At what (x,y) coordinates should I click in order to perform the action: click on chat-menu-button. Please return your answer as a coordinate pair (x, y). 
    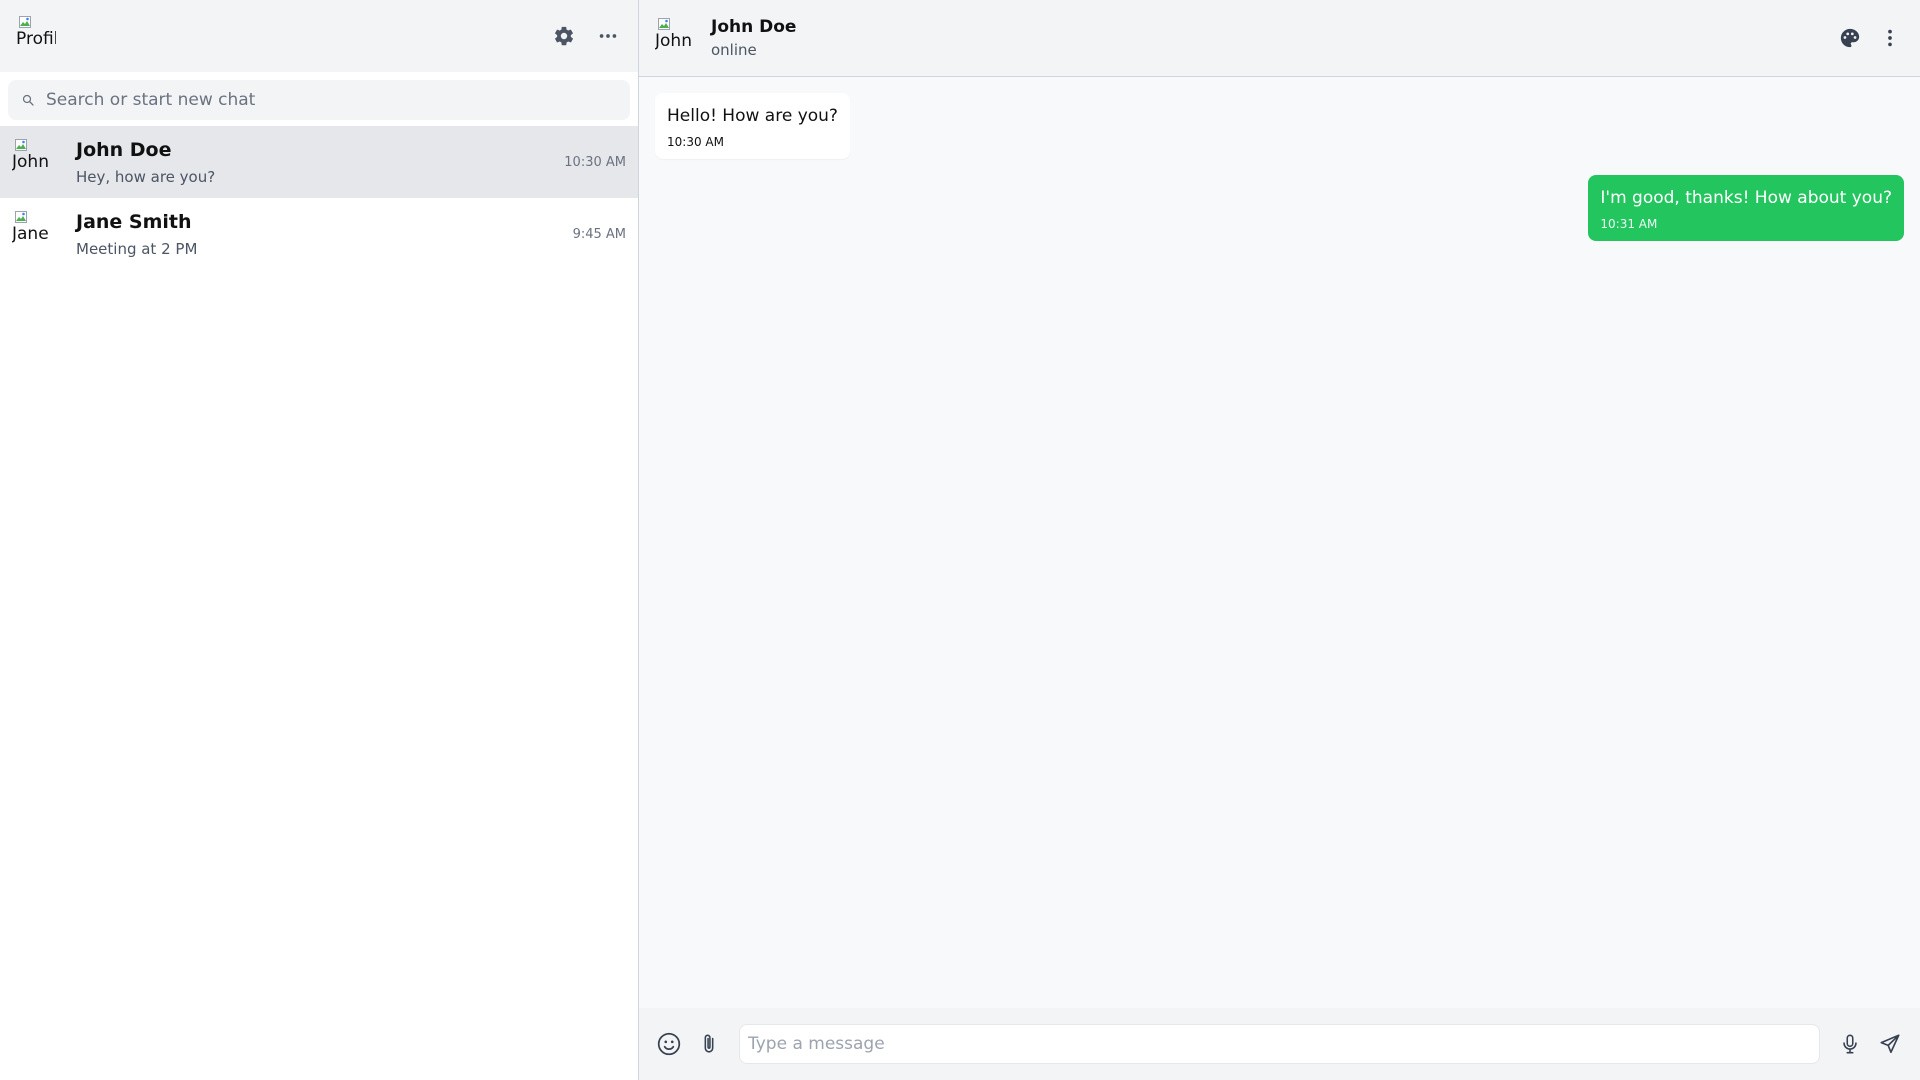
    Looking at the image, I should click on (1890, 38).